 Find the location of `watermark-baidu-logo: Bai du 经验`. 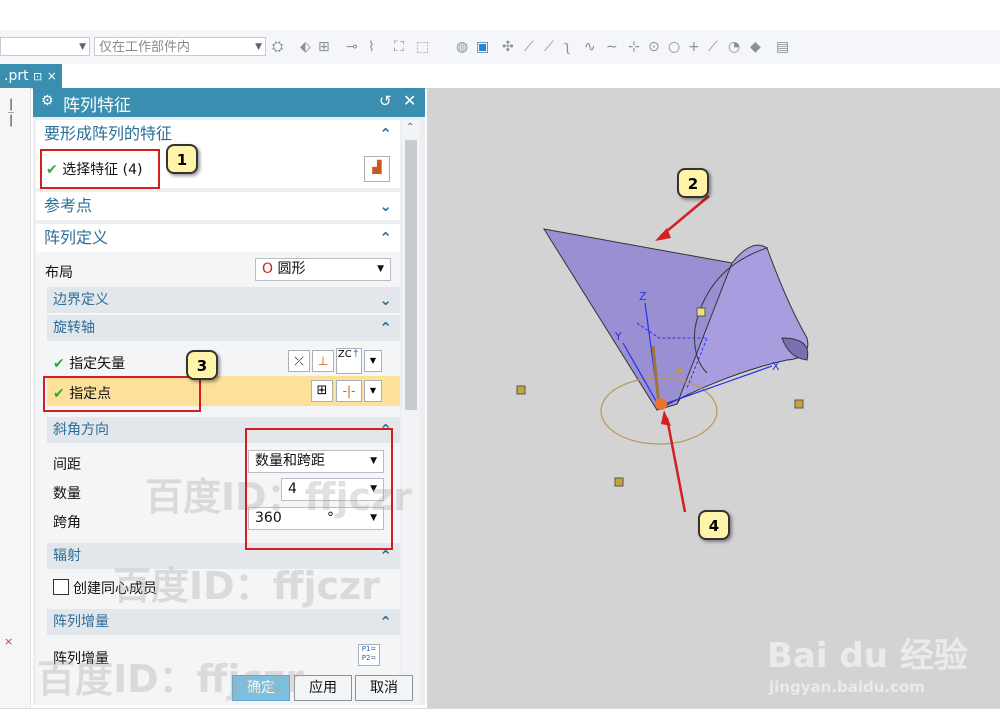

watermark-baidu-logo: Bai du 经验 is located at coordinates (867, 656).